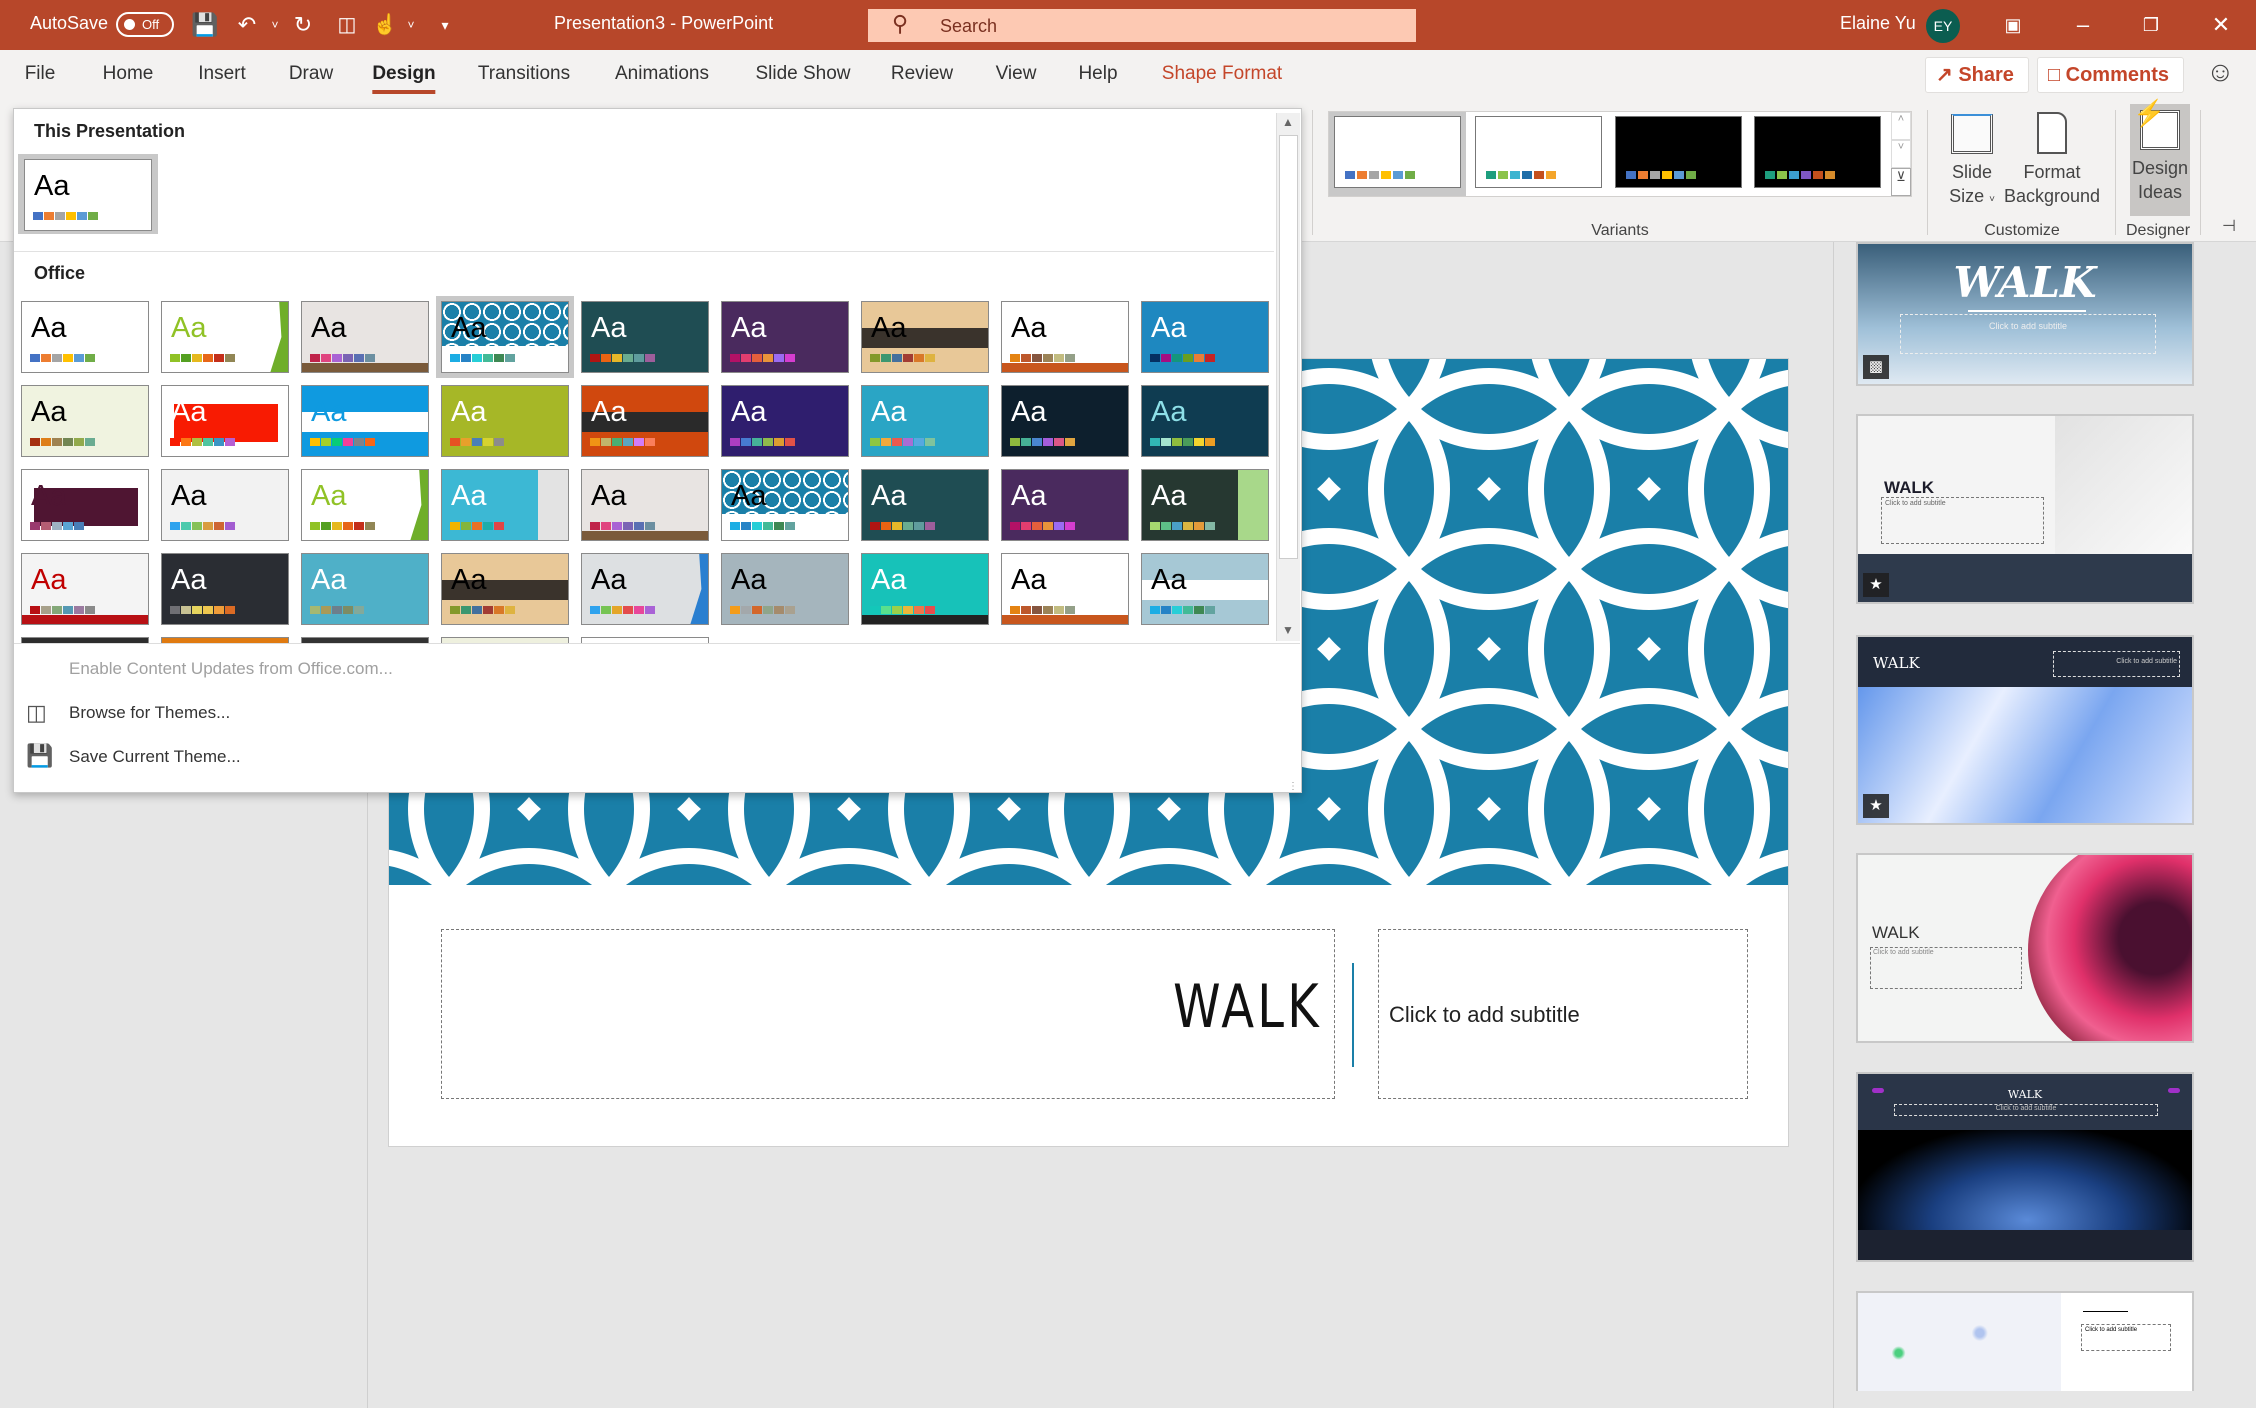 This screenshot has height=1408, width=2256. What do you see at coordinates (2110, 75) in the screenshot?
I see `comments-button: □ Comments` at bounding box center [2110, 75].